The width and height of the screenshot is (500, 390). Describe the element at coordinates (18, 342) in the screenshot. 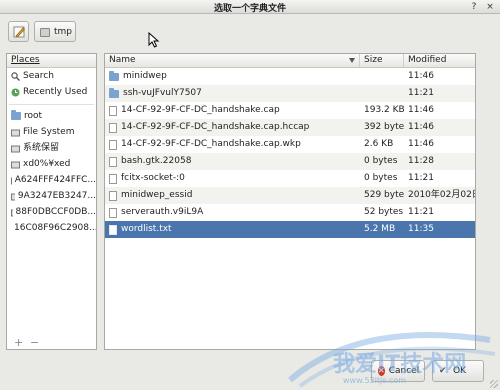

I see `add-bookmark-button: +` at that location.